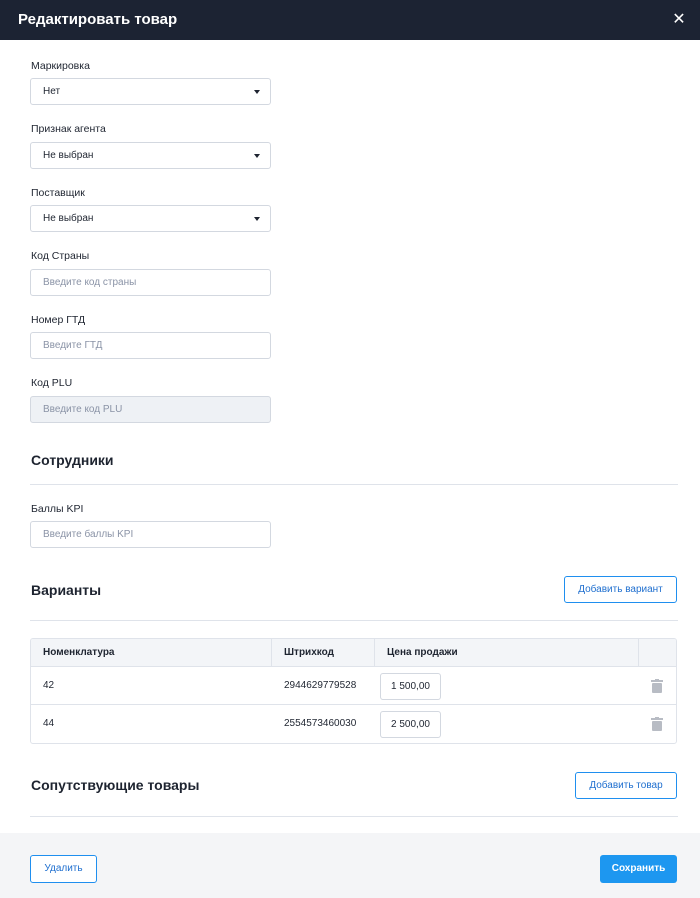 This screenshot has height=898, width=700. What do you see at coordinates (323, 653) in the screenshot?
I see `column-header-barcode: Штрихкод` at bounding box center [323, 653].